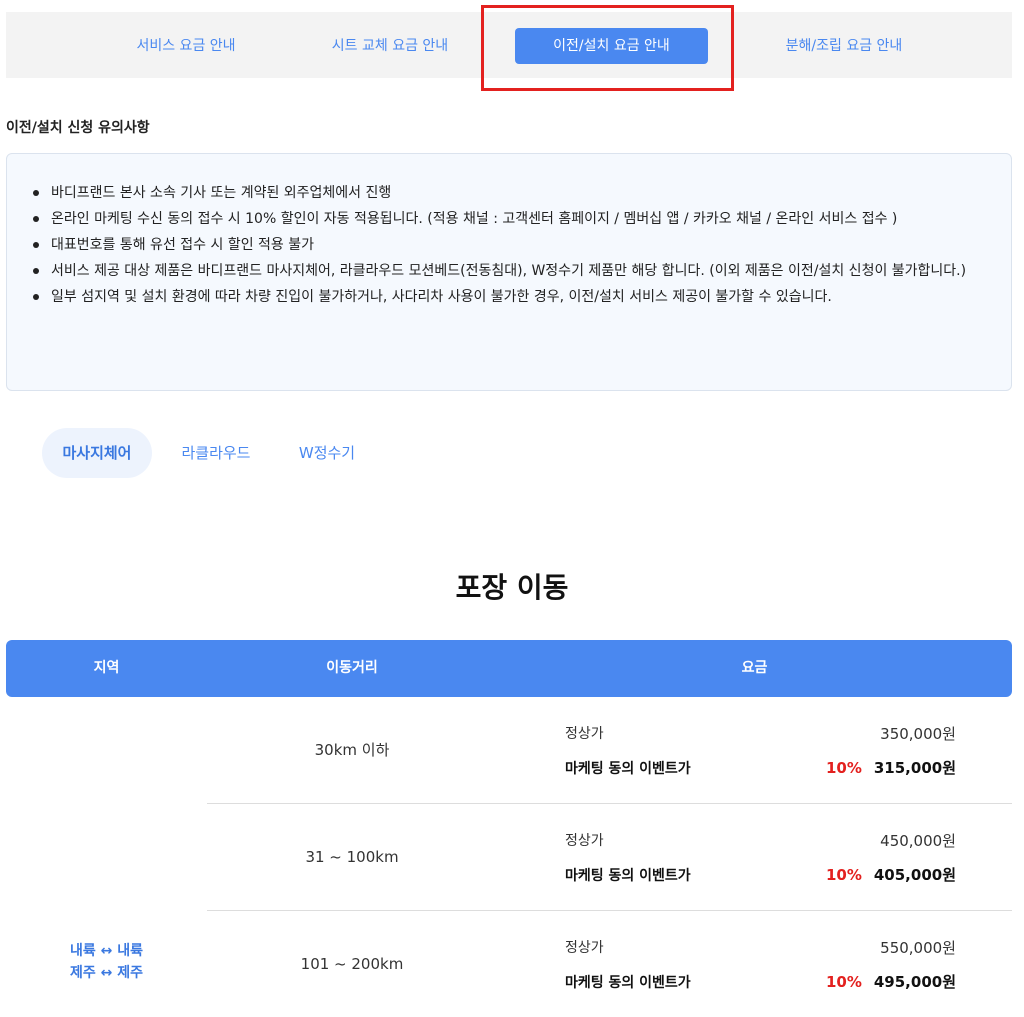 This screenshot has height=1017, width=1024. What do you see at coordinates (754, 668) in the screenshot?
I see `header-fee: 요금` at bounding box center [754, 668].